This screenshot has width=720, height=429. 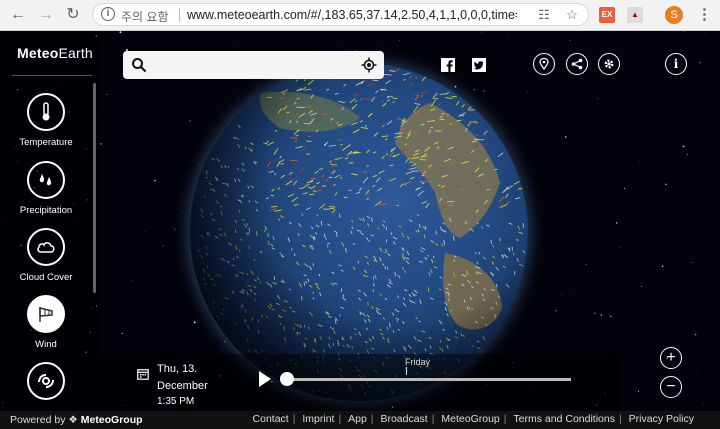 I want to click on calendar-icon, so click(x=143, y=374).